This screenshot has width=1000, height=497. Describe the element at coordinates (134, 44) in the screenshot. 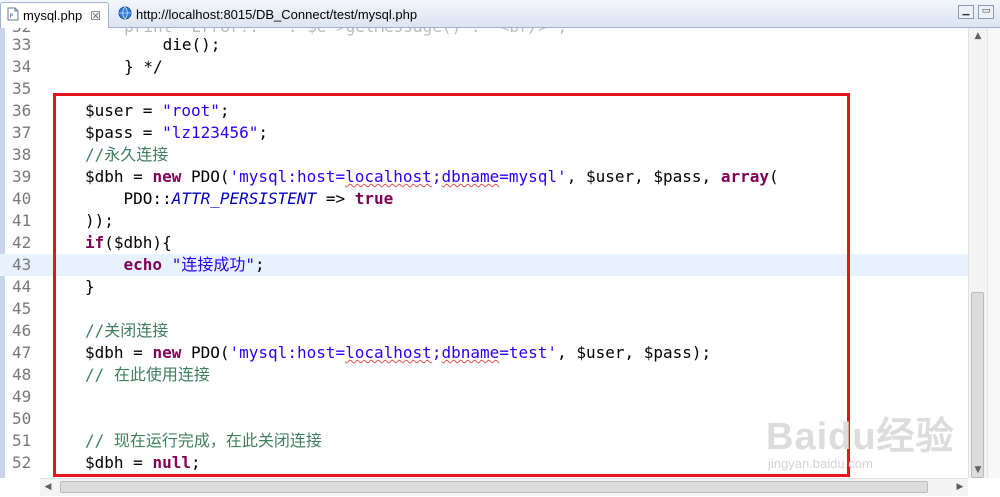

I see `code-text: die();` at that location.